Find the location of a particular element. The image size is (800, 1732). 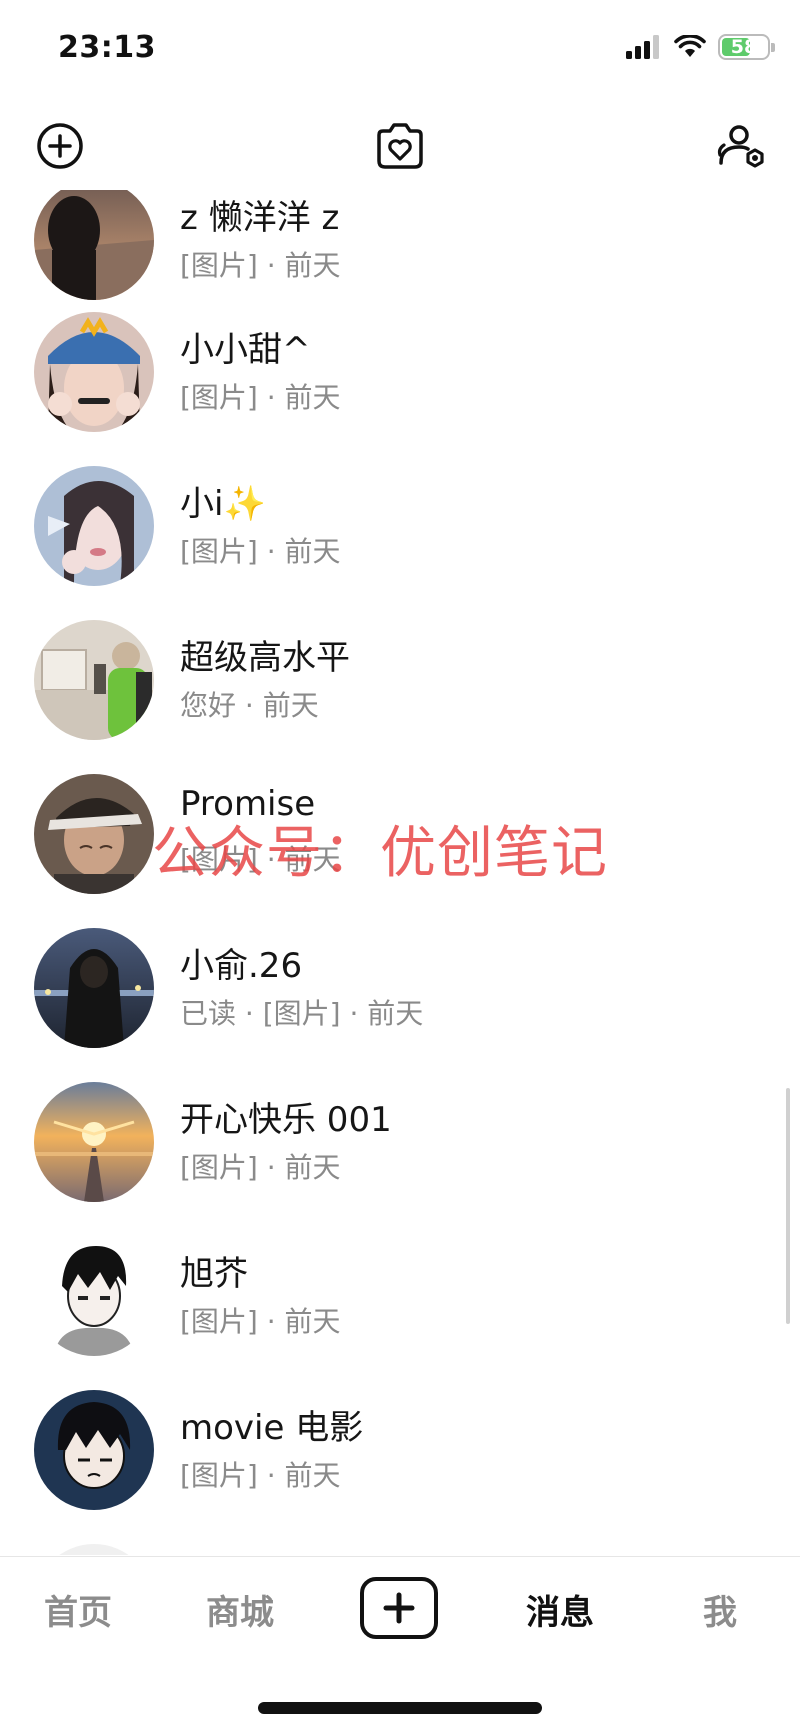

plus-icon is located at coordinates (399, 1608).